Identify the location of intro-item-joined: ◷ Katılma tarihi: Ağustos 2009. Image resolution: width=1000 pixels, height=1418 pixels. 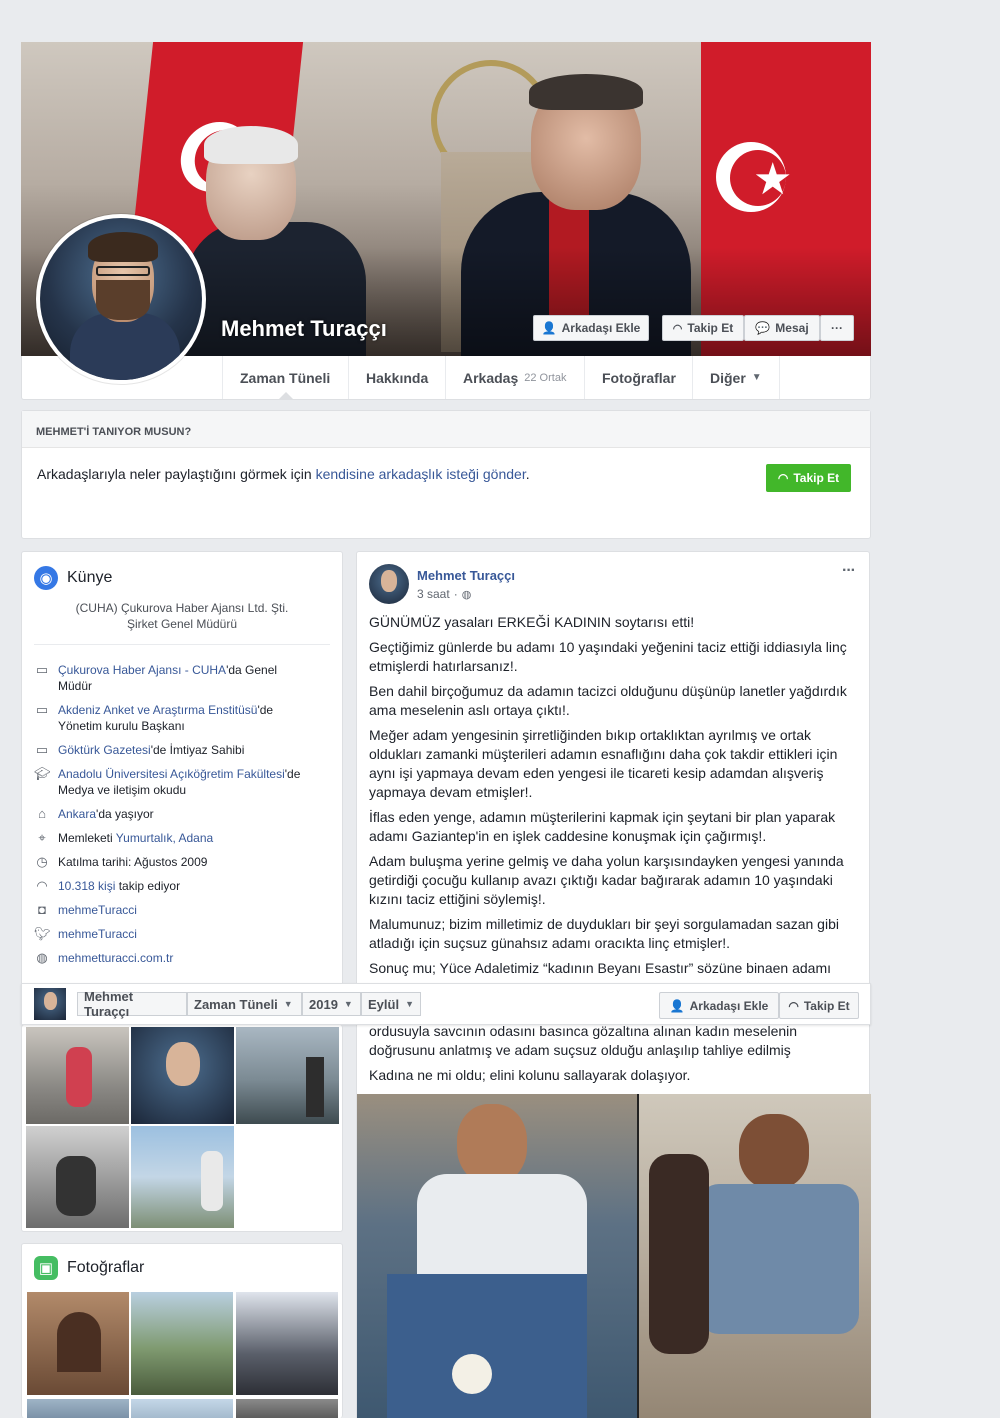
(184, 862).